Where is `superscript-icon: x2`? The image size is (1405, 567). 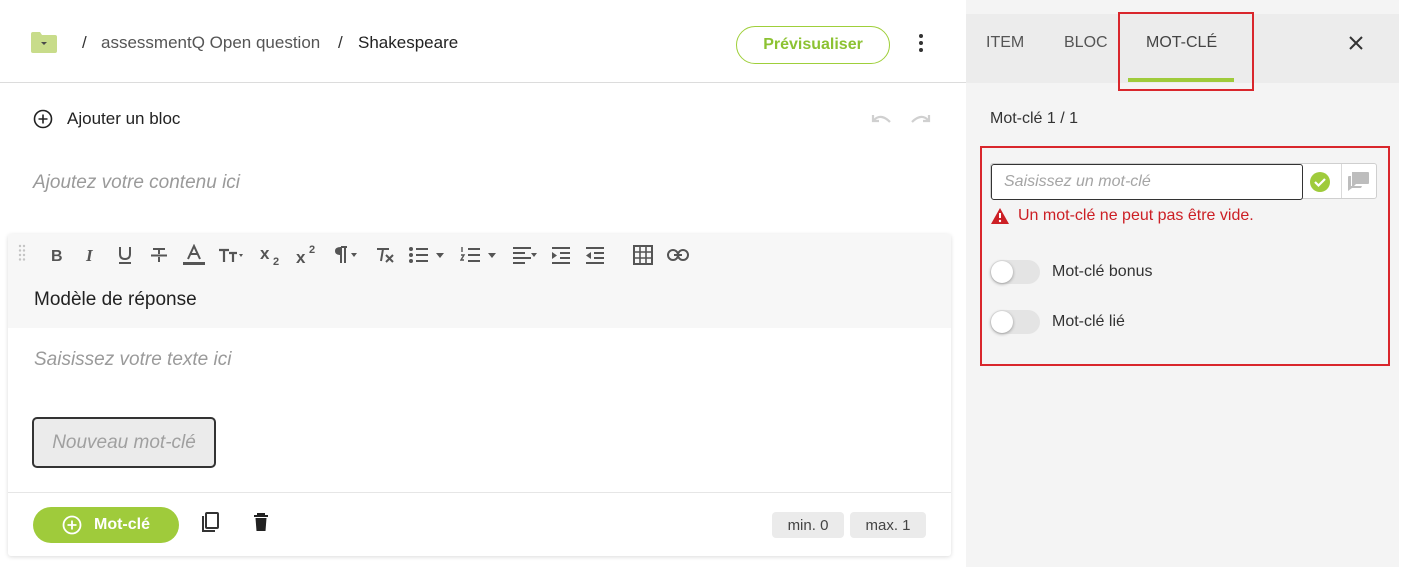 superscript-icon: x2 is located at coordinates (308, 255).